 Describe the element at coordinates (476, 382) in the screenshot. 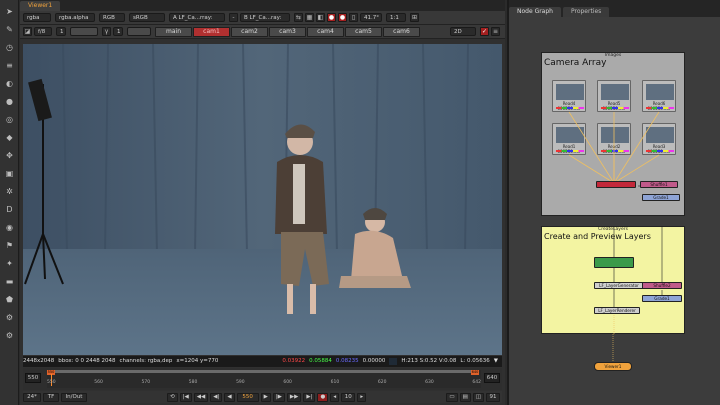

I see `tick: 642` at that location.